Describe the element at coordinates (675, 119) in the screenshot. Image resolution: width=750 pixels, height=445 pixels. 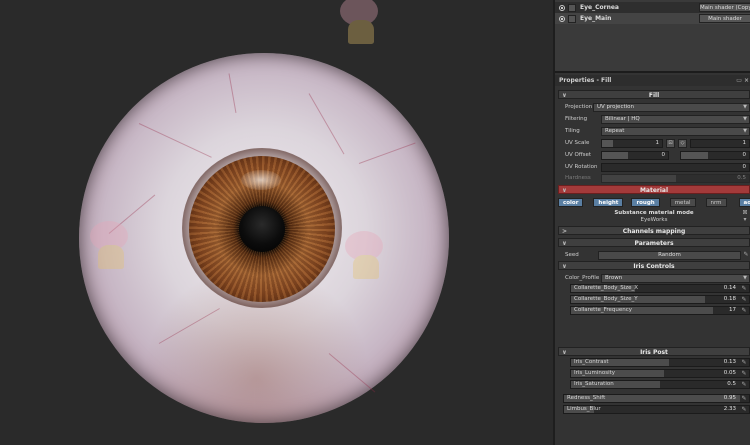
I see `filtering-dropdown: Bilinear | HQ ▼` at that location.